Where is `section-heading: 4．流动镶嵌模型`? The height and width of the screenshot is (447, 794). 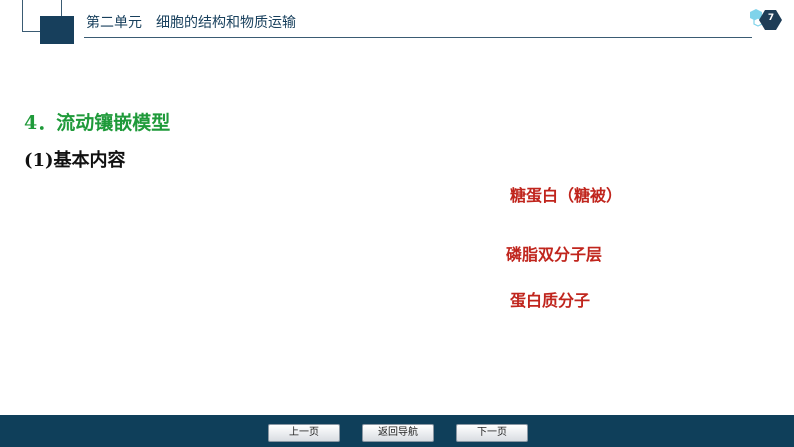
section-heading: 4．流动镶嵌模型 is located at coordinates (97, 123).